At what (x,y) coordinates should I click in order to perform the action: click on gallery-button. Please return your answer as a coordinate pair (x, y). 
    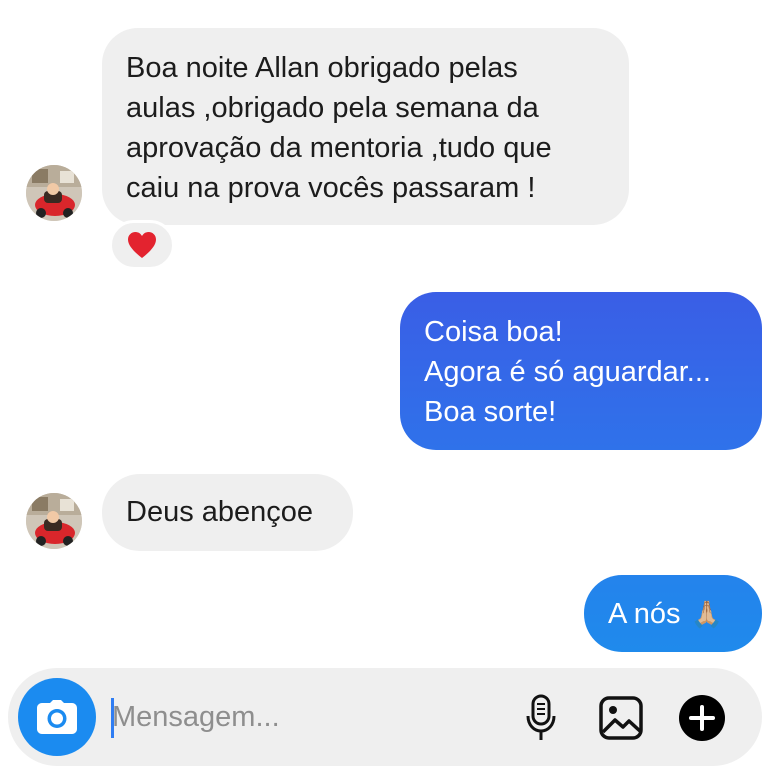
    Looking at the image, I should click on (621, 718).